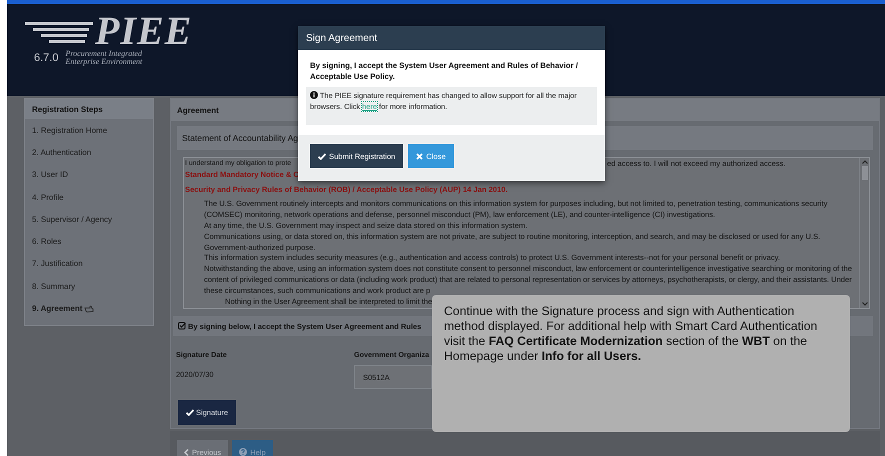 This screenshot has height=456, width=885. What do you see at coordinates (243, 452) in the screenshot?
I see `question-icon` at bounding box center [243, 452].